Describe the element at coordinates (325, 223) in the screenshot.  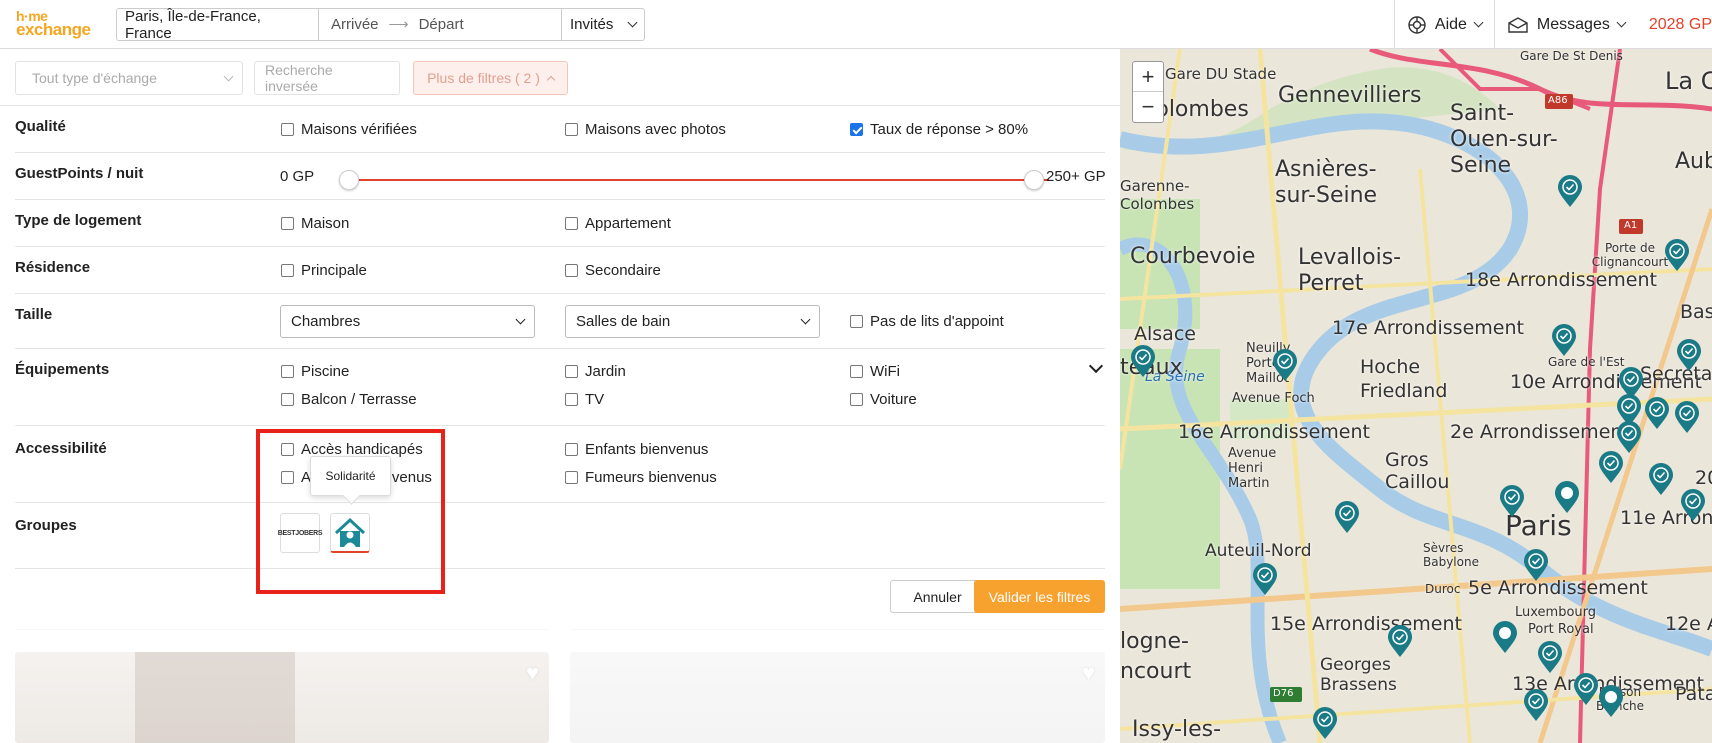
I see `option-label: Maison` at that location.